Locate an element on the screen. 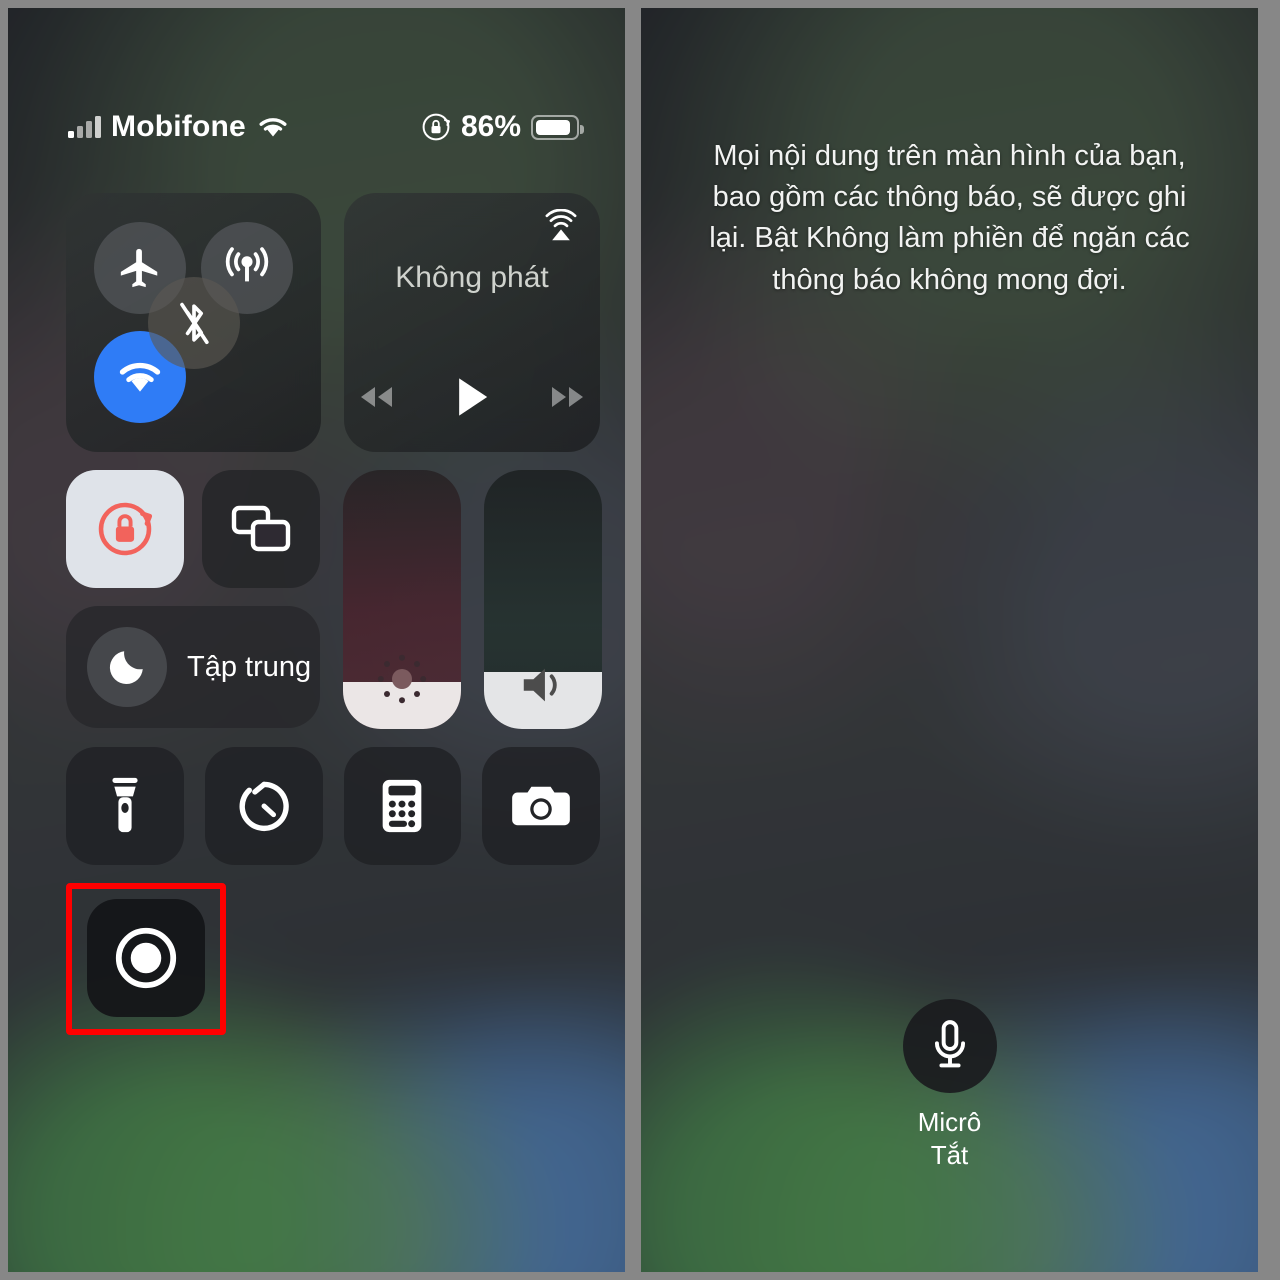  flashlight-icon is located at coordinates (125, 805).